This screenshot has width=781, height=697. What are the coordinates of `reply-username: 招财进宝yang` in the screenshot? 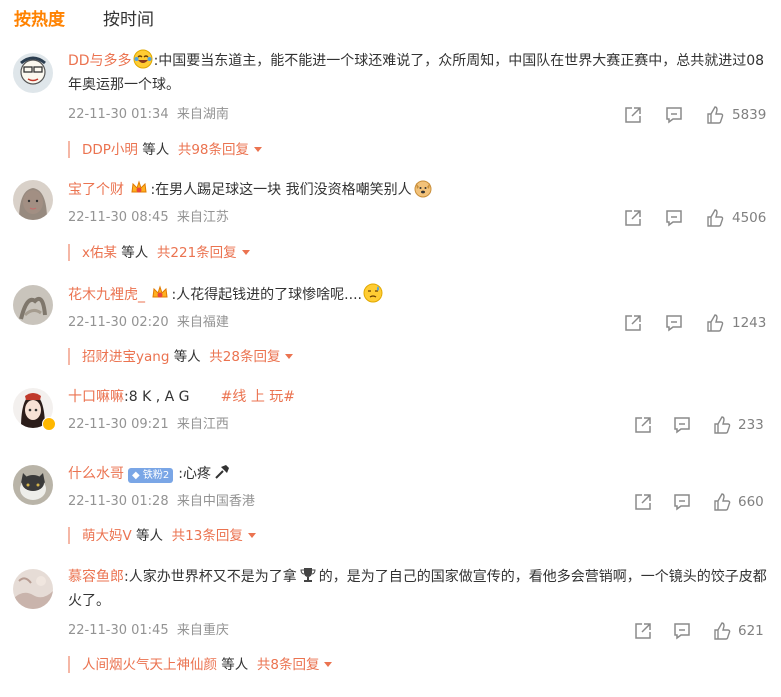 It's located at (125, 357).